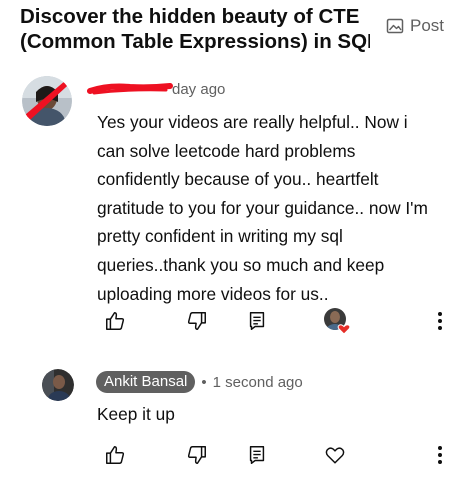 The image size is (474, 488). Describe the element at coordinates (190, 16) in the screenshot. I see `video-title-line-1: Discover the hidden beauty of CTE` at that location.